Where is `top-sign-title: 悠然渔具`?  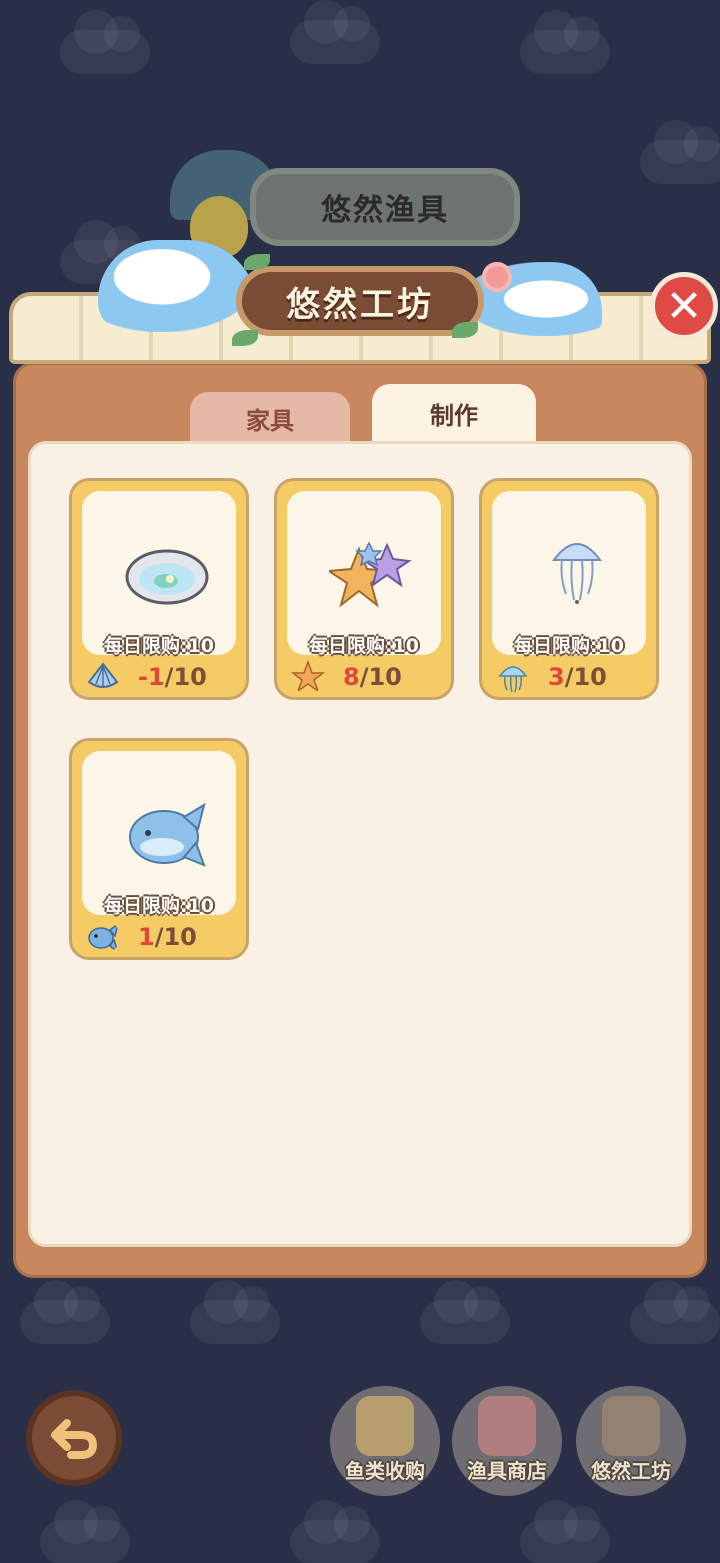 top-sign-title: 悠然渔具 is located at coordinates (385, 210).